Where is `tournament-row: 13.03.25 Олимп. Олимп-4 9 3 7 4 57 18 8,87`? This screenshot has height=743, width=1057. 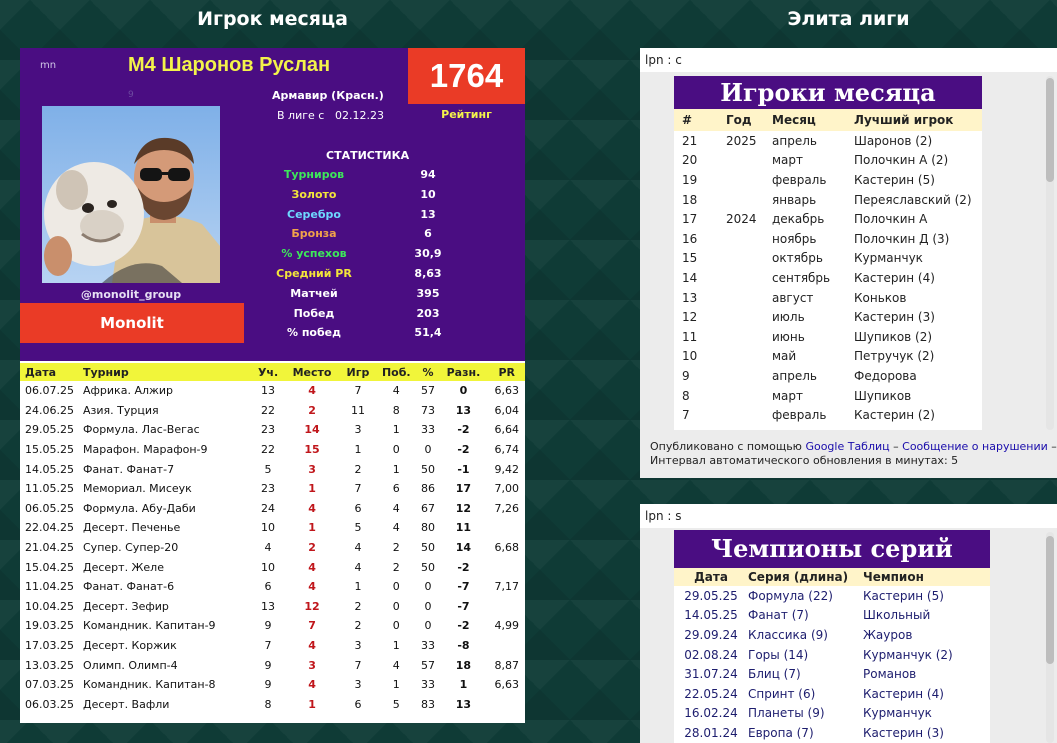
tournament-row: 13.03.25 Олимп. Олимп-4 9 3 7 4 57 18 8,87 is located at coordinates (272, 665).